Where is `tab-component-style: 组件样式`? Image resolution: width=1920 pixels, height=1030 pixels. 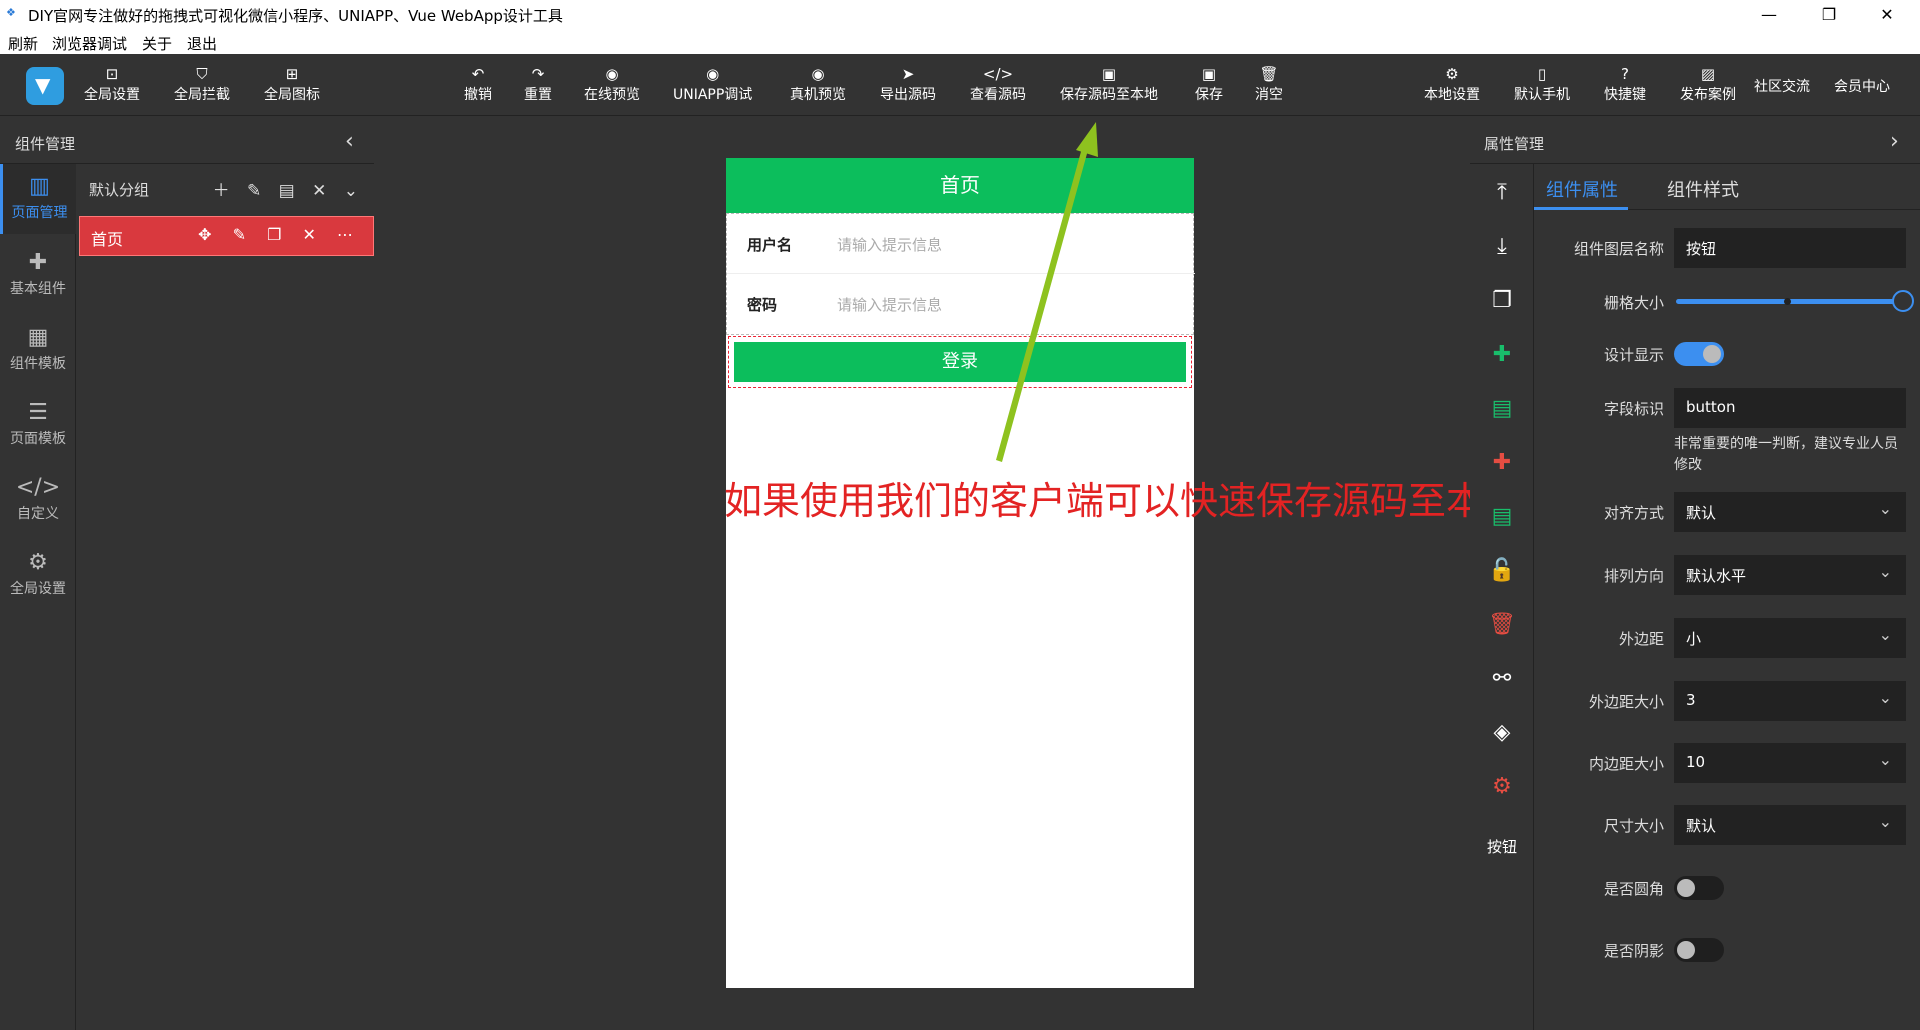 tab-component-style: 组件样式 is located at coordinates (1703, 189).